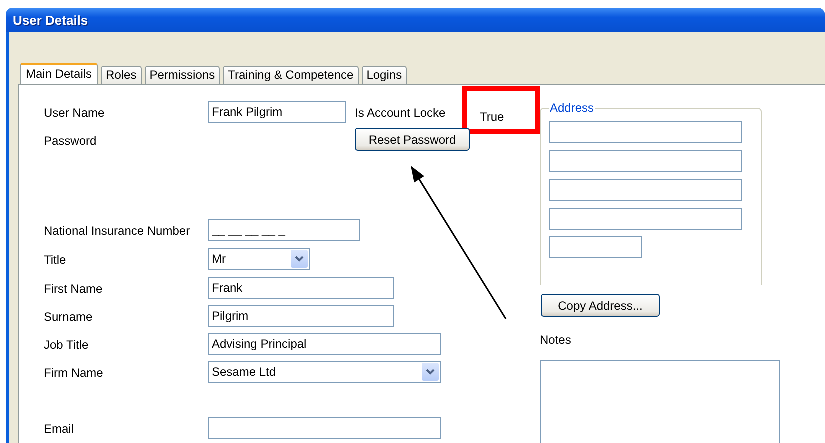  I want to click on field-label: User Name, so click(75, 112).